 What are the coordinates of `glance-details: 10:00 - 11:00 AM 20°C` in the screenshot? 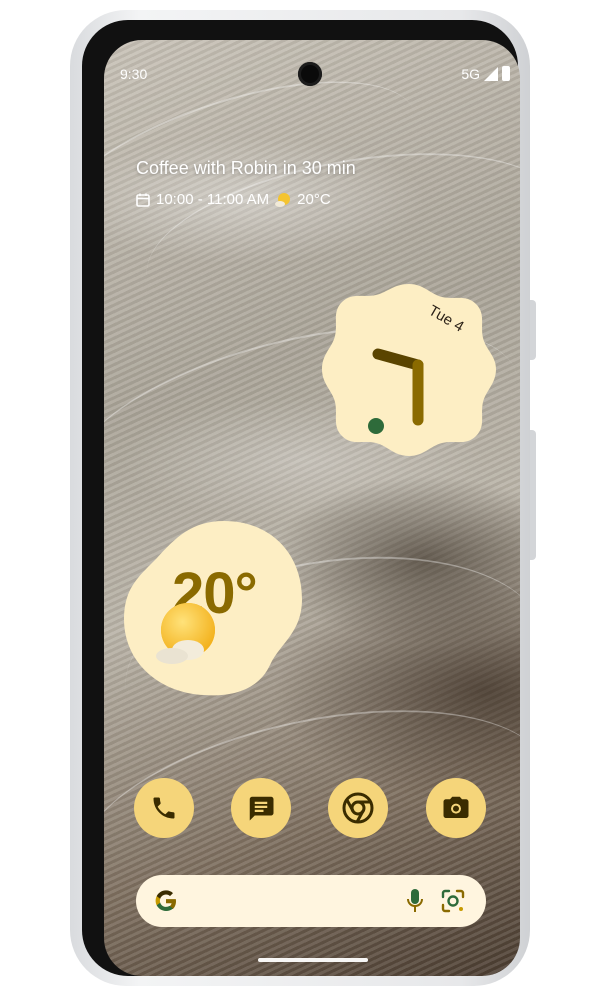 It's located at (233, 199).